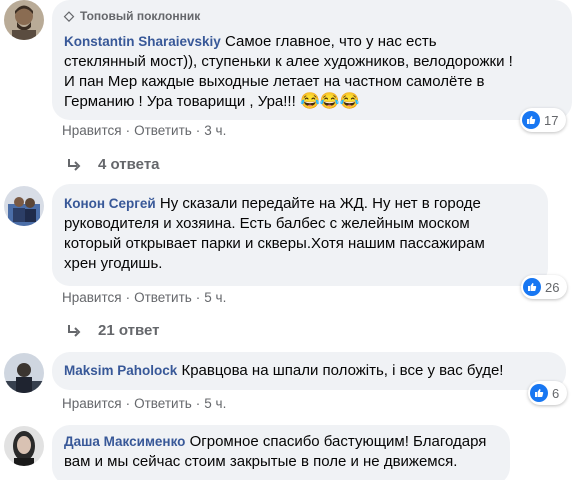  I want to click on comment-line: Огромное спасибо бастующим! Благодаря, so click(338, 441).